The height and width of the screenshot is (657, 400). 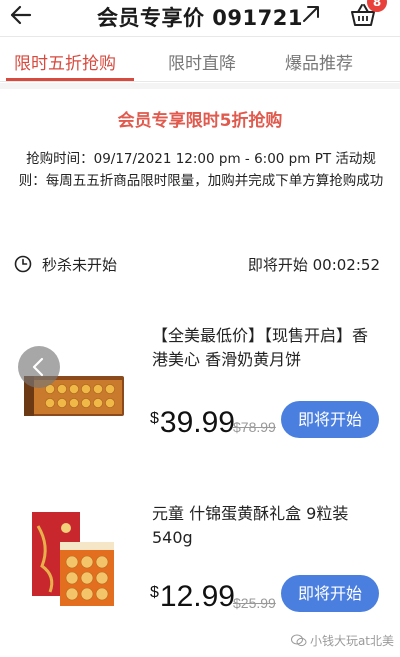 What do you see at coordinates (73, 559) in the screenshot?
I see `egg-yolk-pastry-box-image` at bounding box center [73, 559].